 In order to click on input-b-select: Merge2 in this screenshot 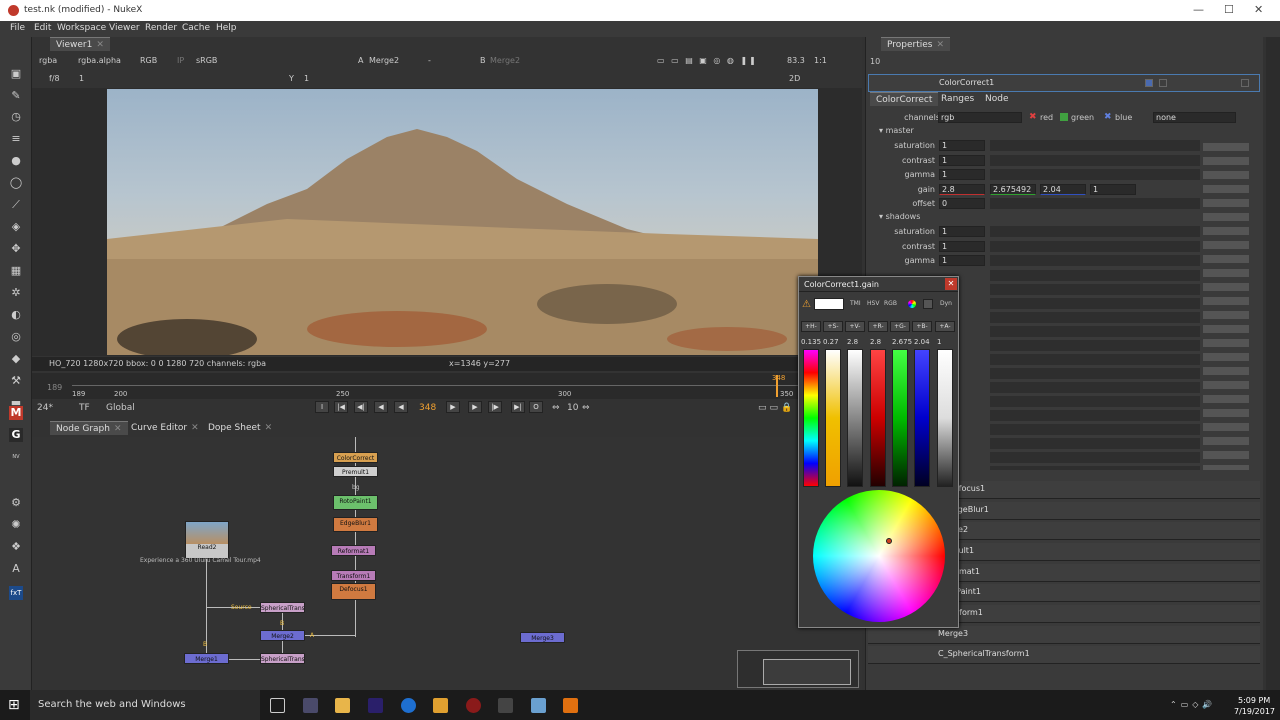, I will do `click(505, 61)`.